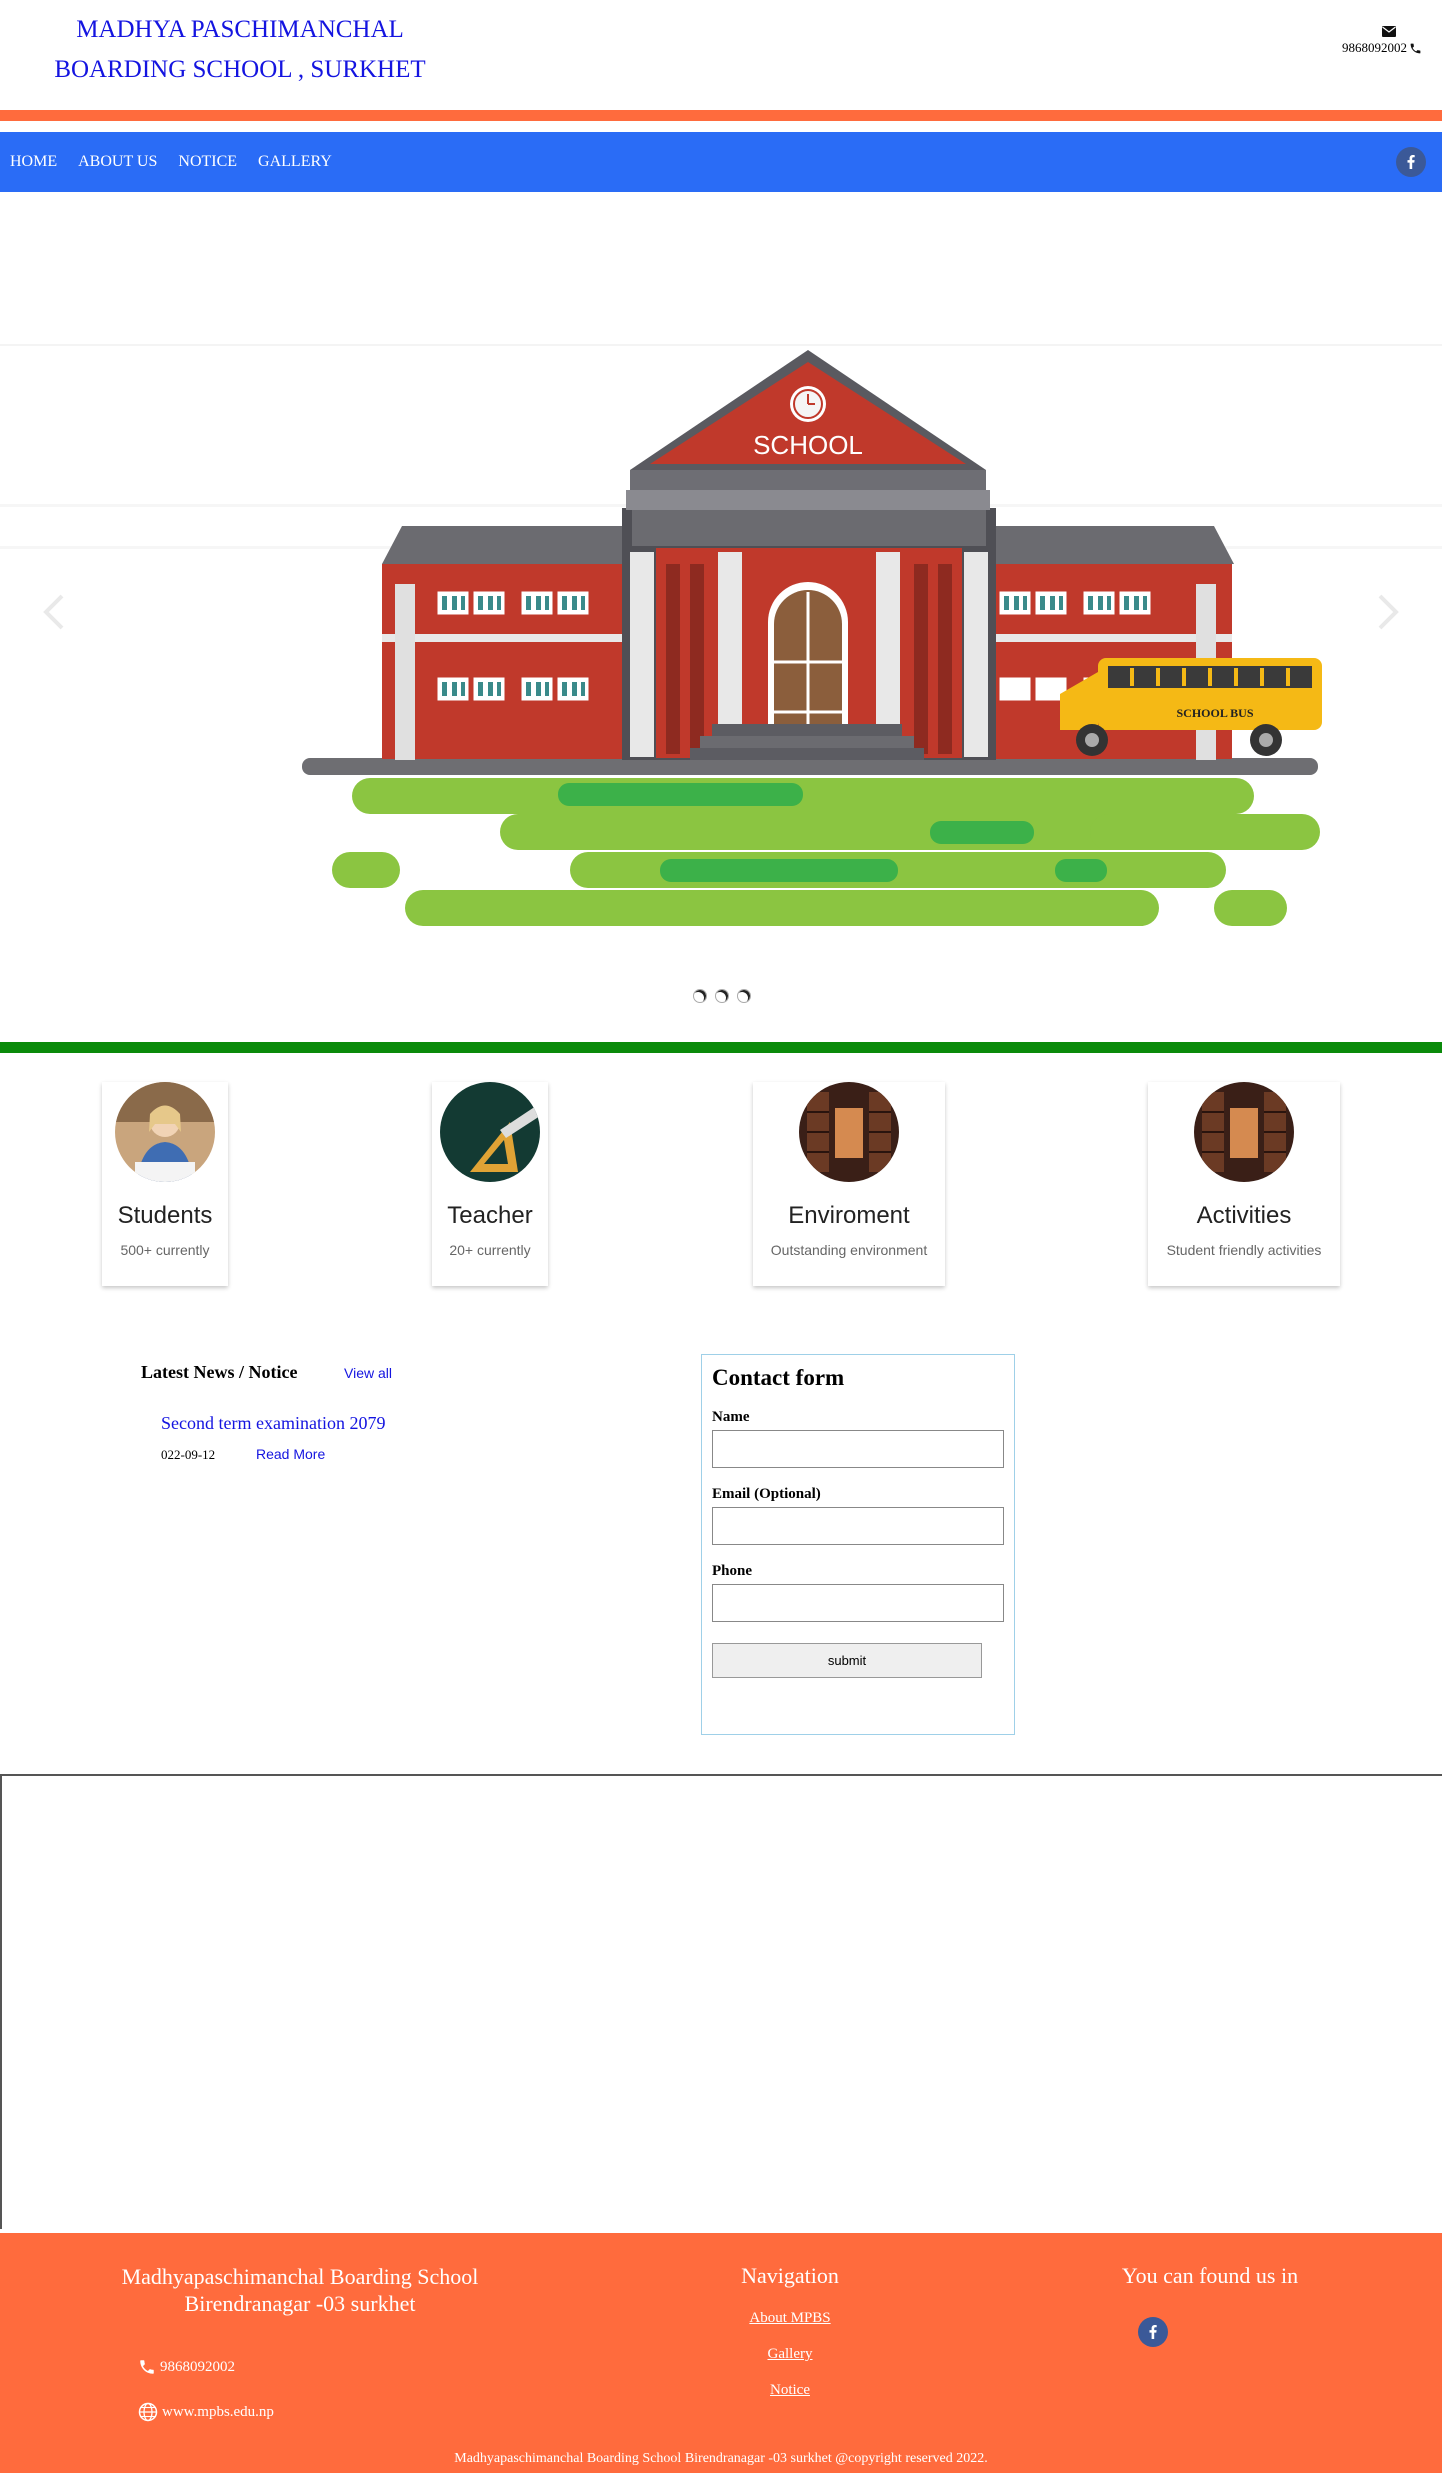  Describe the element at coordinates (847, 1660) in the screenshot. I see `submit-button: submit` at that location.